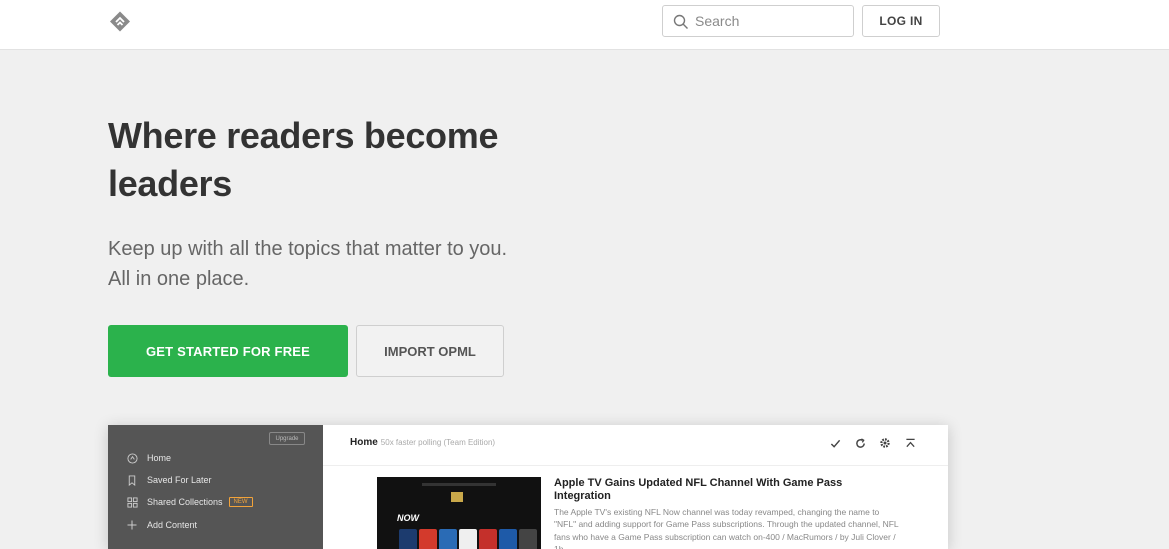 This screenshot has width=1169, height=549. I want to click on home-icon, so click(132, 458).